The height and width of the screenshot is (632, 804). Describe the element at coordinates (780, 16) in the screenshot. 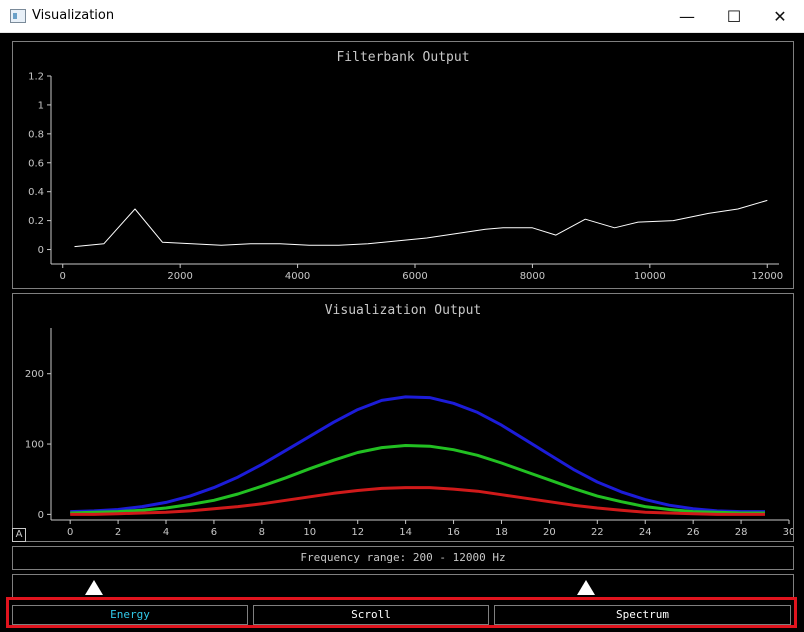

I see `close-button: ✕` at that location.